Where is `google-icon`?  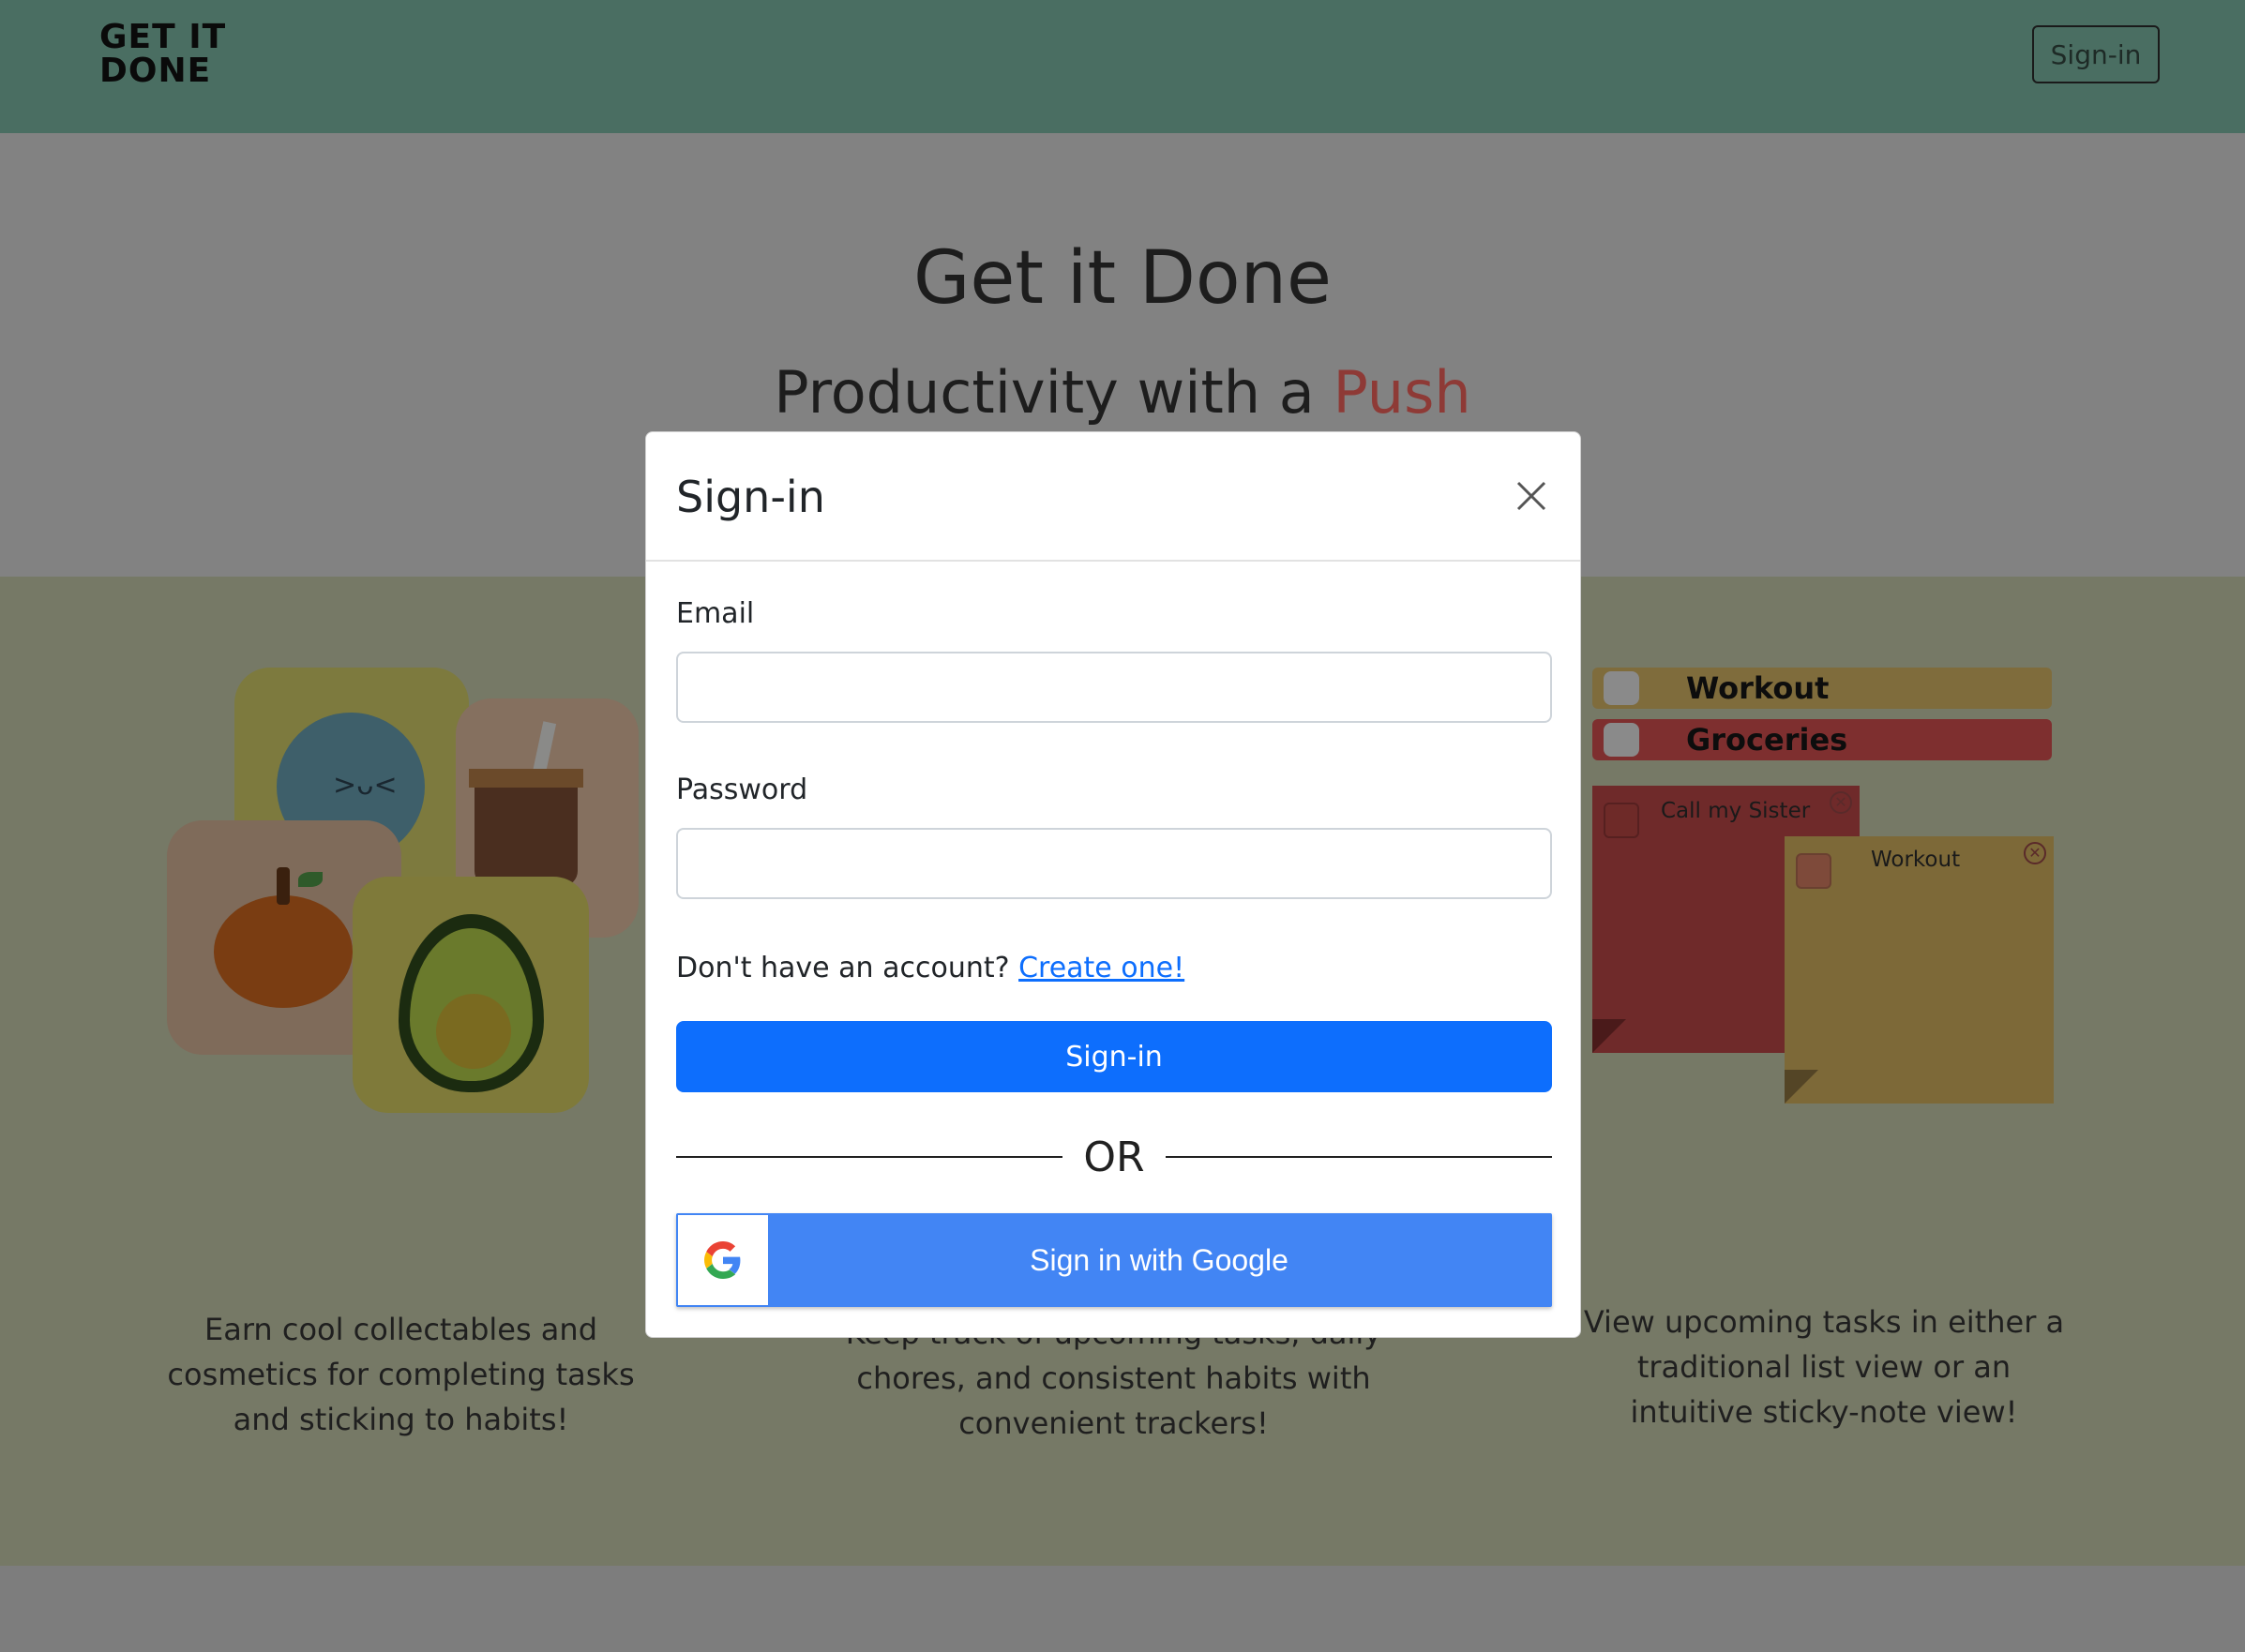 google-icon is located at coordinates (722, 1260).